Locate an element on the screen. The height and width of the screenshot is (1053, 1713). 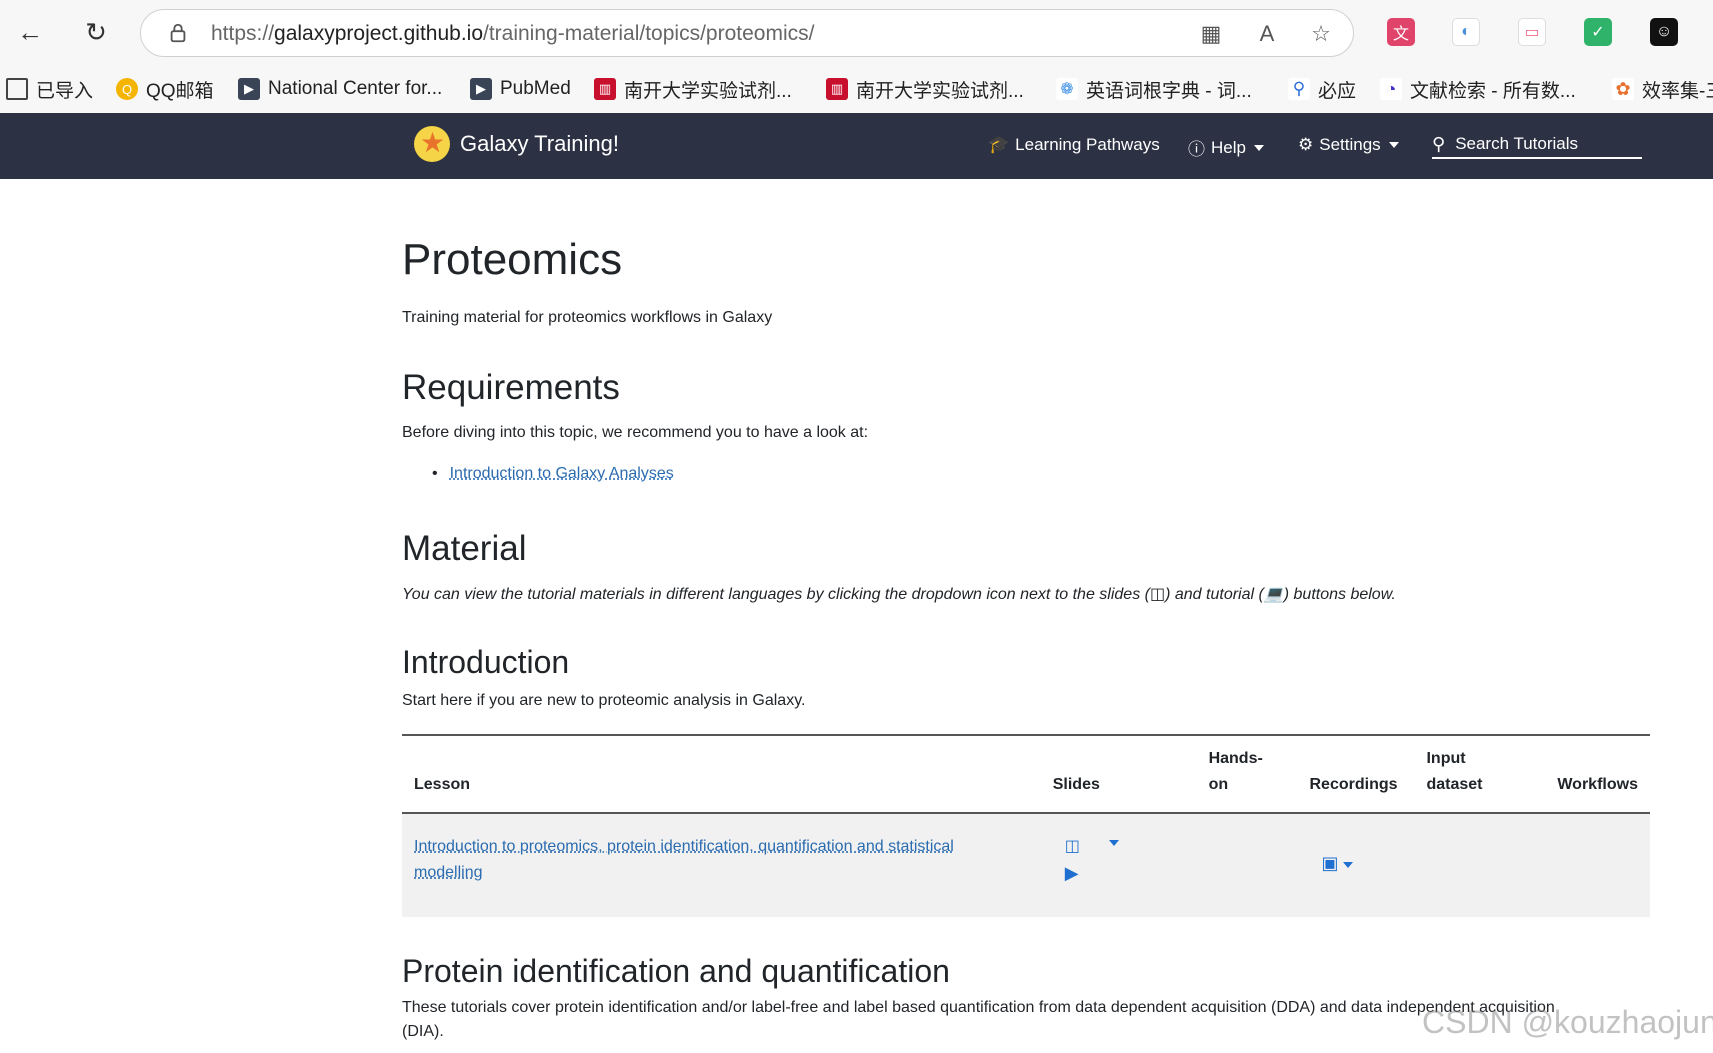
shield-extension-icon: ✓ is located at coordinates (1598, 32).